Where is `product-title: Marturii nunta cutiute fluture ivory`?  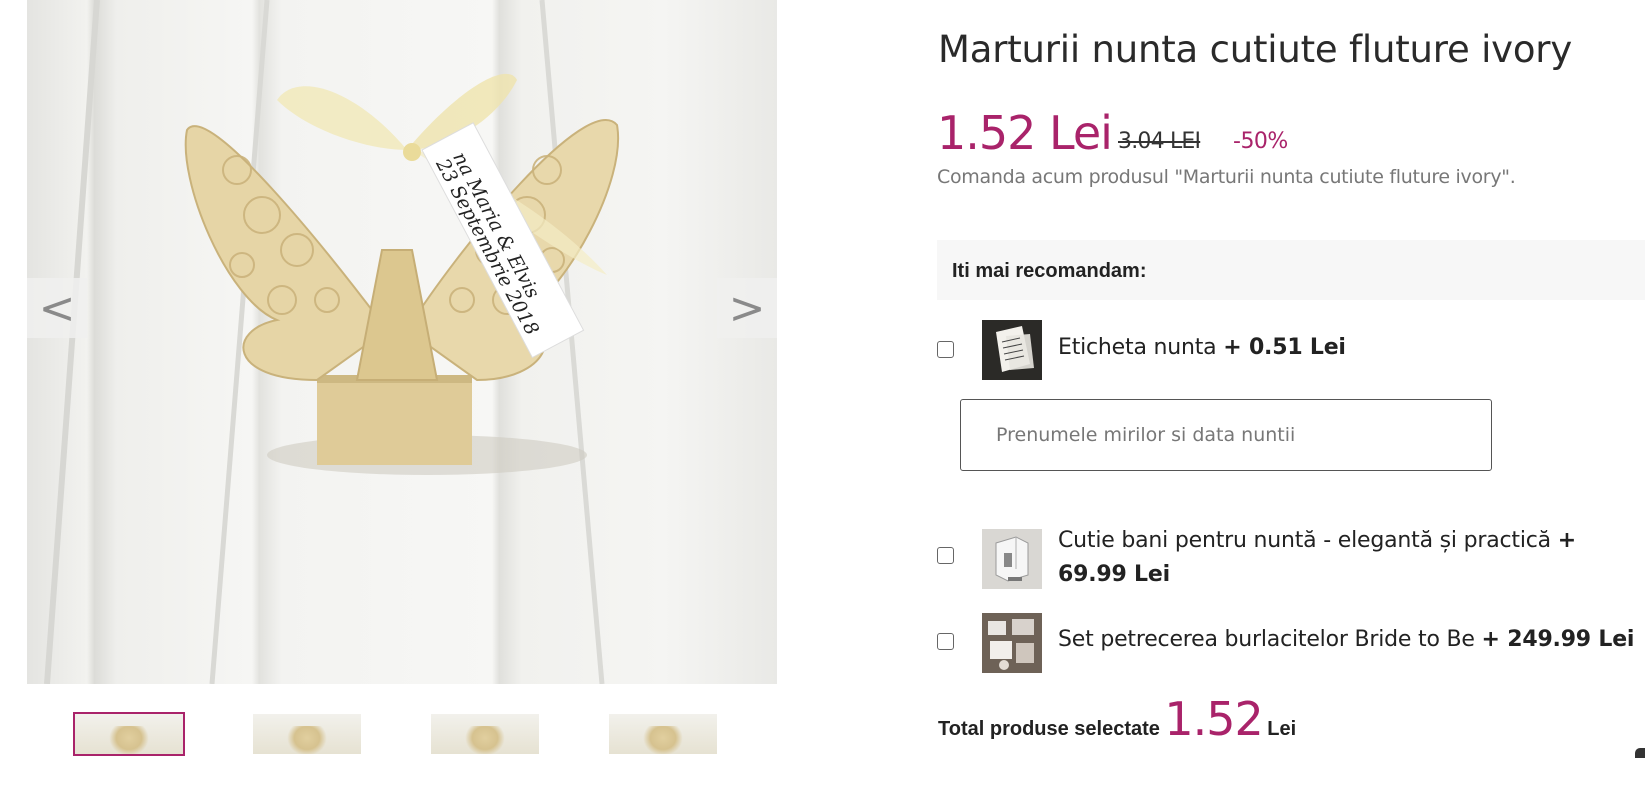
product-title: Marturii nunta cutiute fluture ivory is located at coordinates (1255, 49).